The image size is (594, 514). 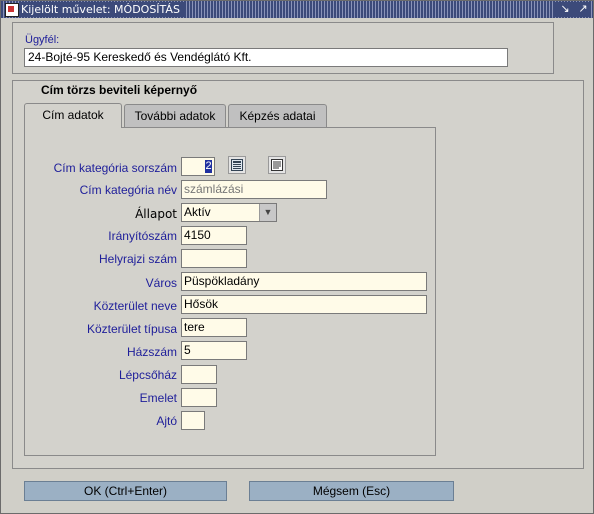 I want to click on street-type-label: Közterület típusa, so click(x=131, y=329).